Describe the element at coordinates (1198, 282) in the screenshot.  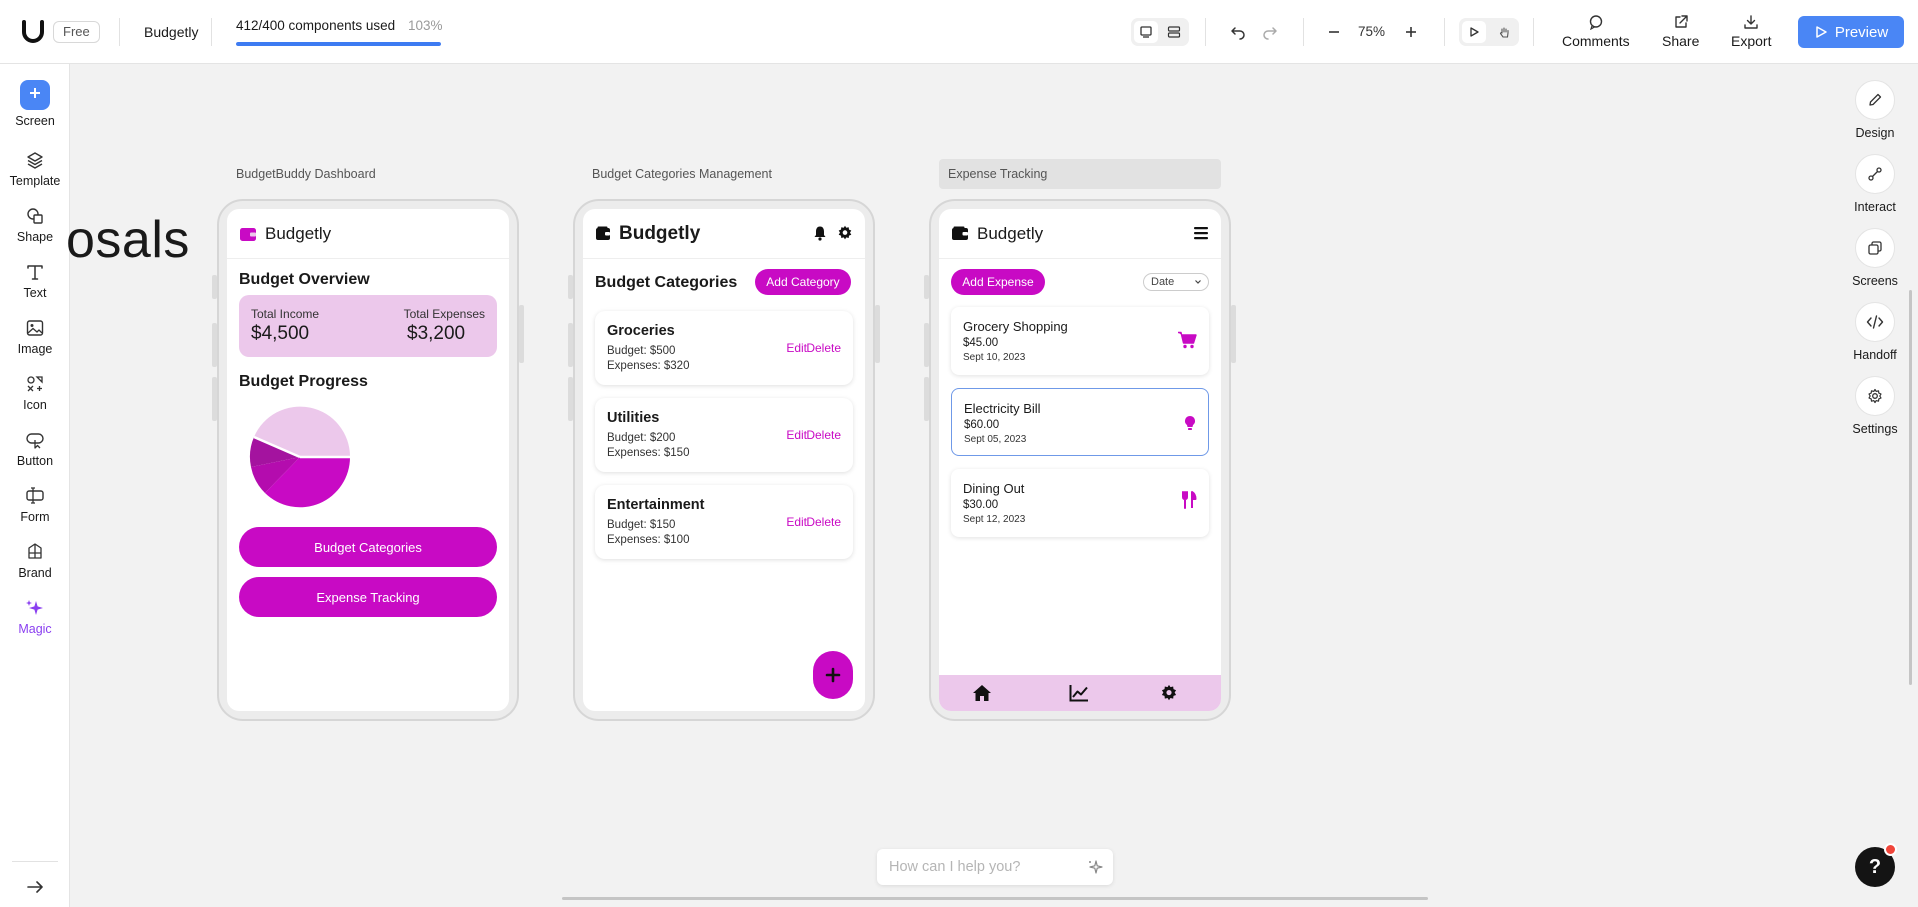
I see `chevron-down-icon` at that location.